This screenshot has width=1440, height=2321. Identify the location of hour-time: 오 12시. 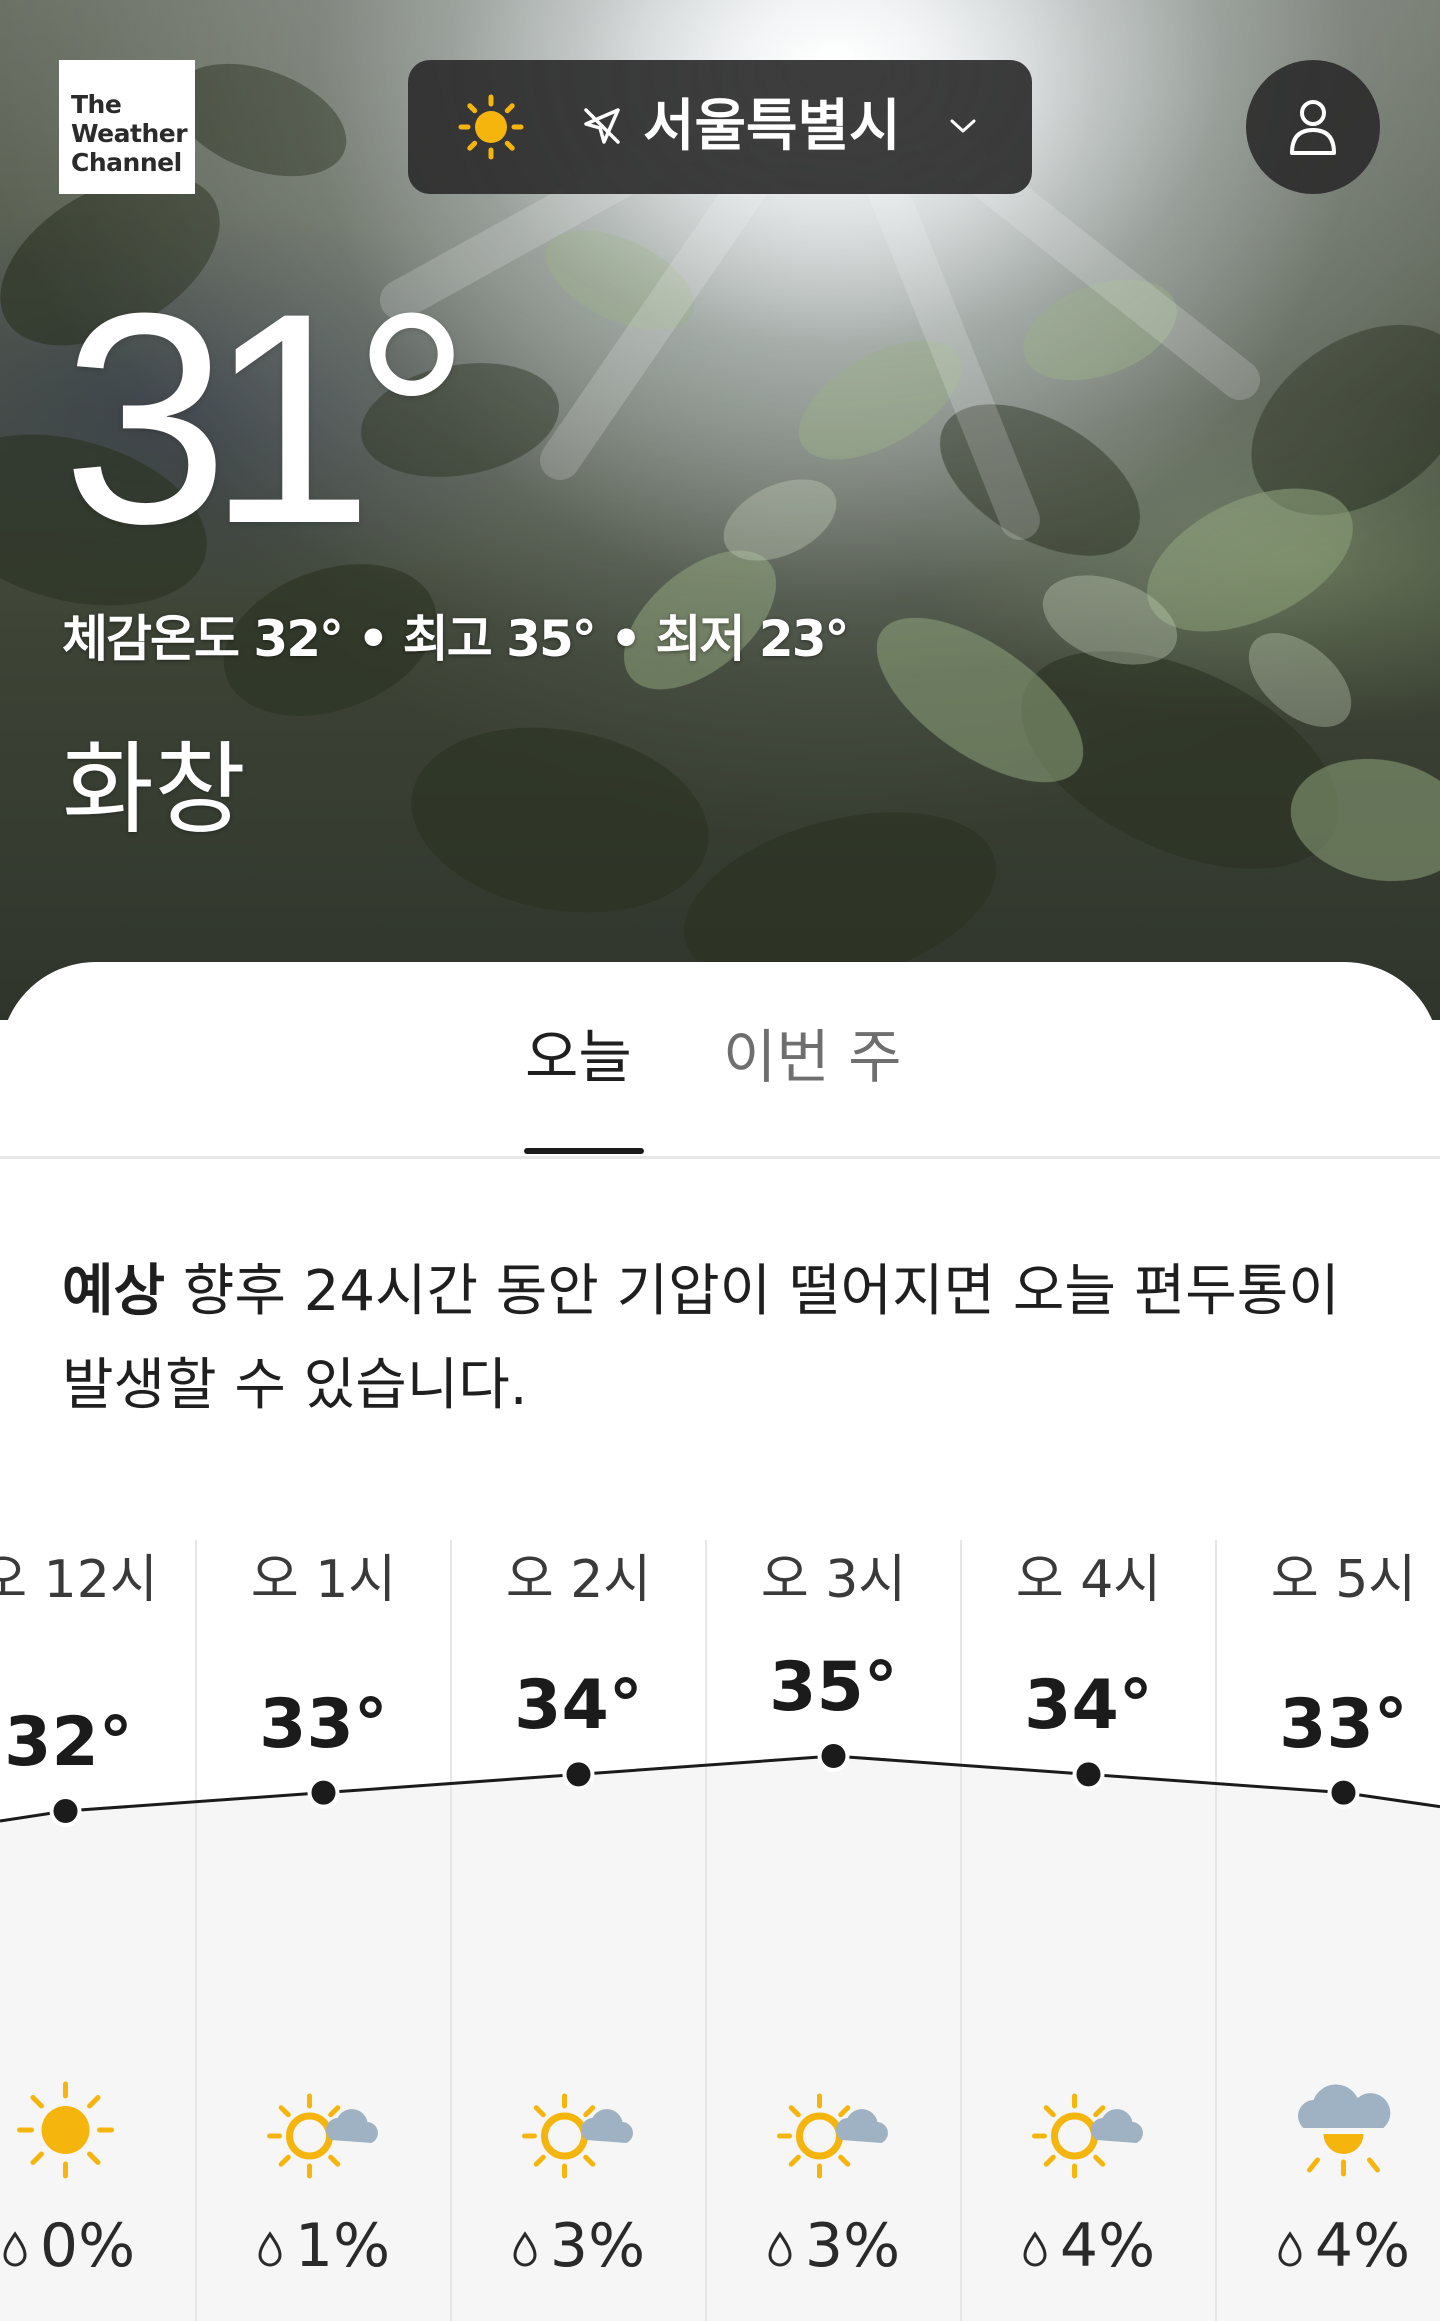
(79, 1580).